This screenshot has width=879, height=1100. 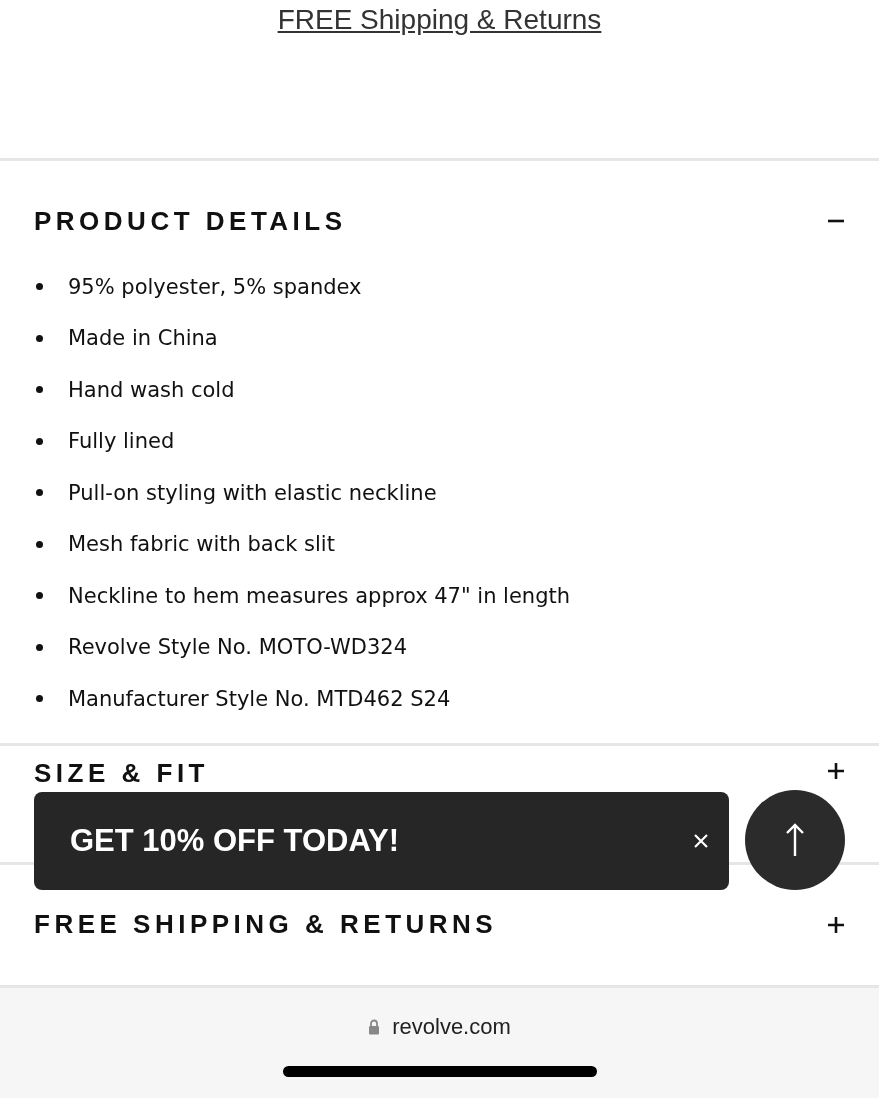 What do you see at coordinates (795, 839) in the screenshot?
I see `up-arrow-icon` at bounding box center [795, 839].